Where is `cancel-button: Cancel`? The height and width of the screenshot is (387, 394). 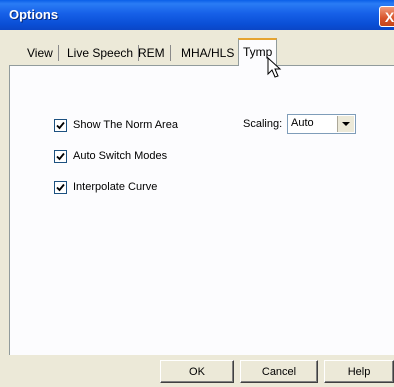
cancel-button: Cancel is located at coordinates (279, 371).